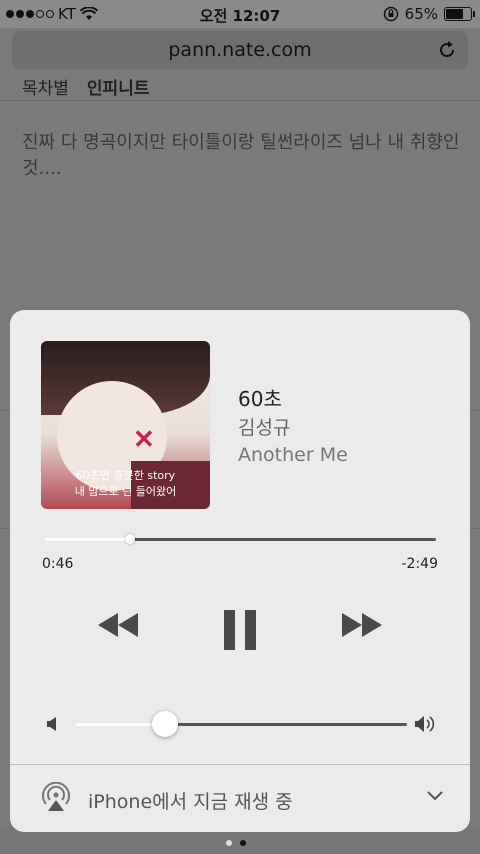 This screenshot has width=480, height=854. Describe the element at coordinates (420, 564) in the screenshot. I see `remaining-time: -2:49` at that location.